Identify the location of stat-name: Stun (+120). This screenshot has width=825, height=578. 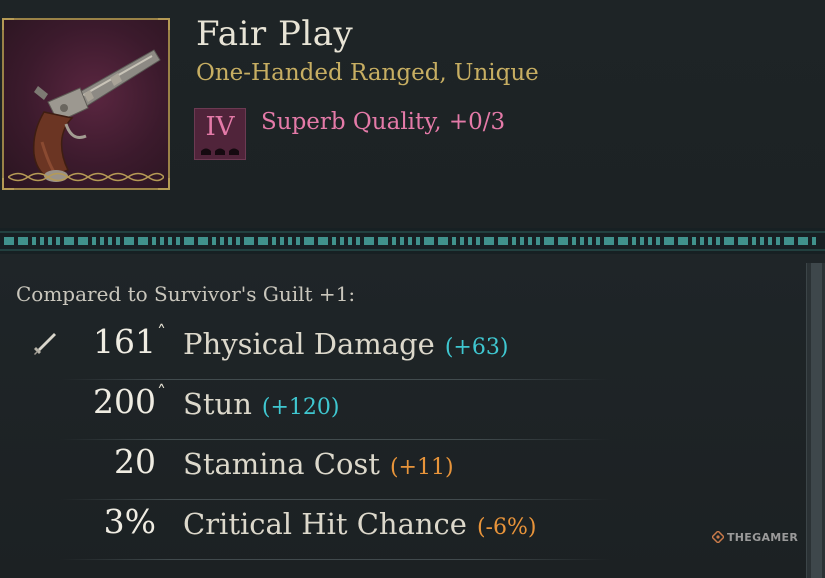
(261, 406).